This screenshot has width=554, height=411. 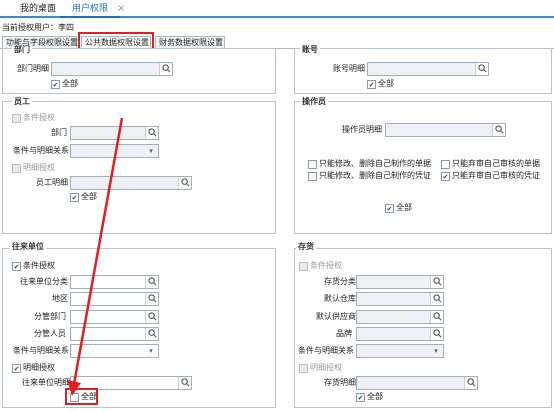 I want to click on annotation-arrow, so click(x=95, y=256).